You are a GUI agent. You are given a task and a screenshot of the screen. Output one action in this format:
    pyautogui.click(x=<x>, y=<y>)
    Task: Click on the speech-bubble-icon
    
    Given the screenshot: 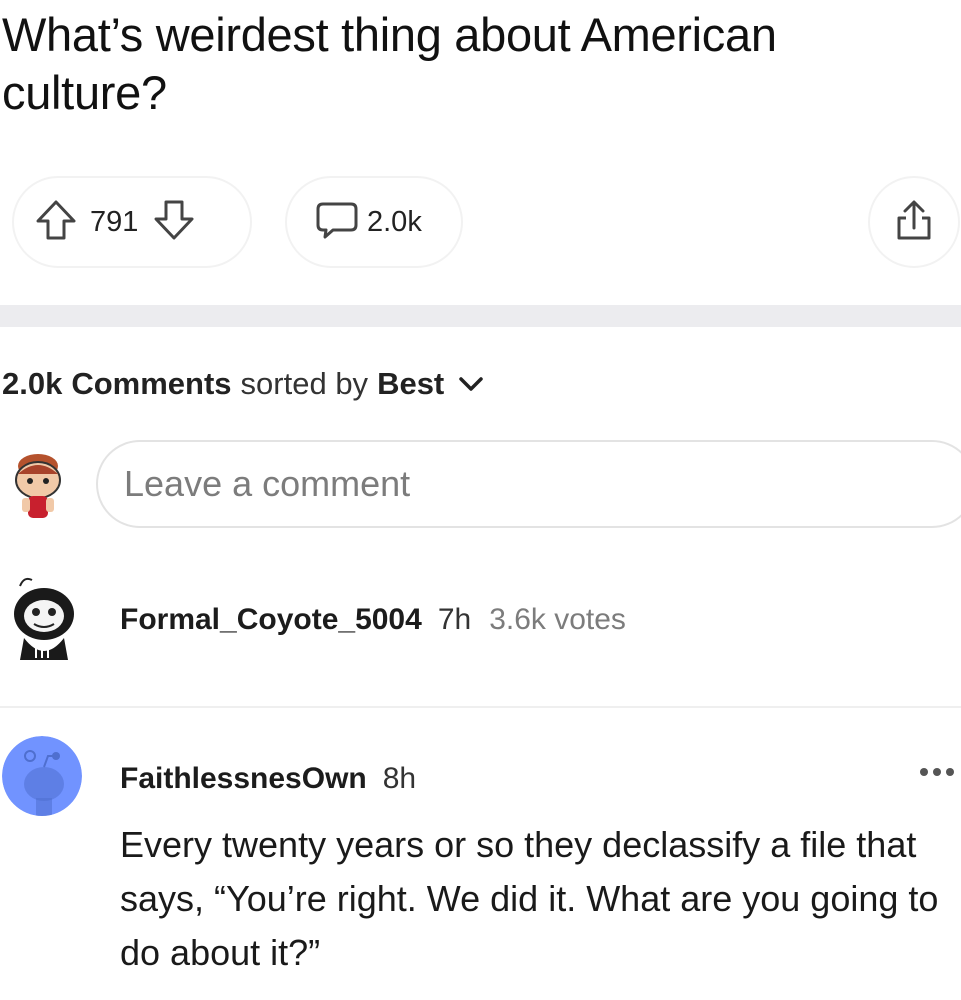 What is the action you would take?
    pyautogui.click(x=337, y=222)
    